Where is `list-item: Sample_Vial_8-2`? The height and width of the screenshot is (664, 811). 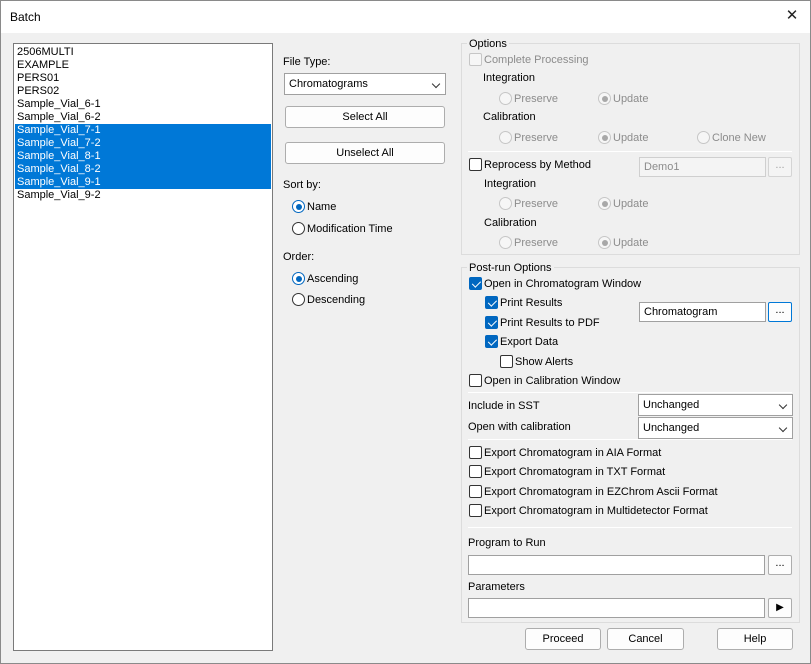 list-item: Sample_Vial_8-2 is located at coordinates (143, 169).